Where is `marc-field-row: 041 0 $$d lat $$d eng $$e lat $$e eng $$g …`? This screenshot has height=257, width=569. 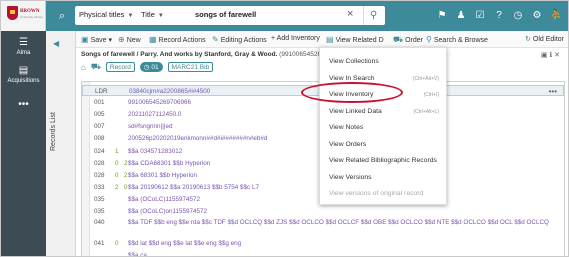 marc-field-row: 041 0 $$d lat $$d eng $$e lat $$e eng $$g … is located at coordinates (323, 243).